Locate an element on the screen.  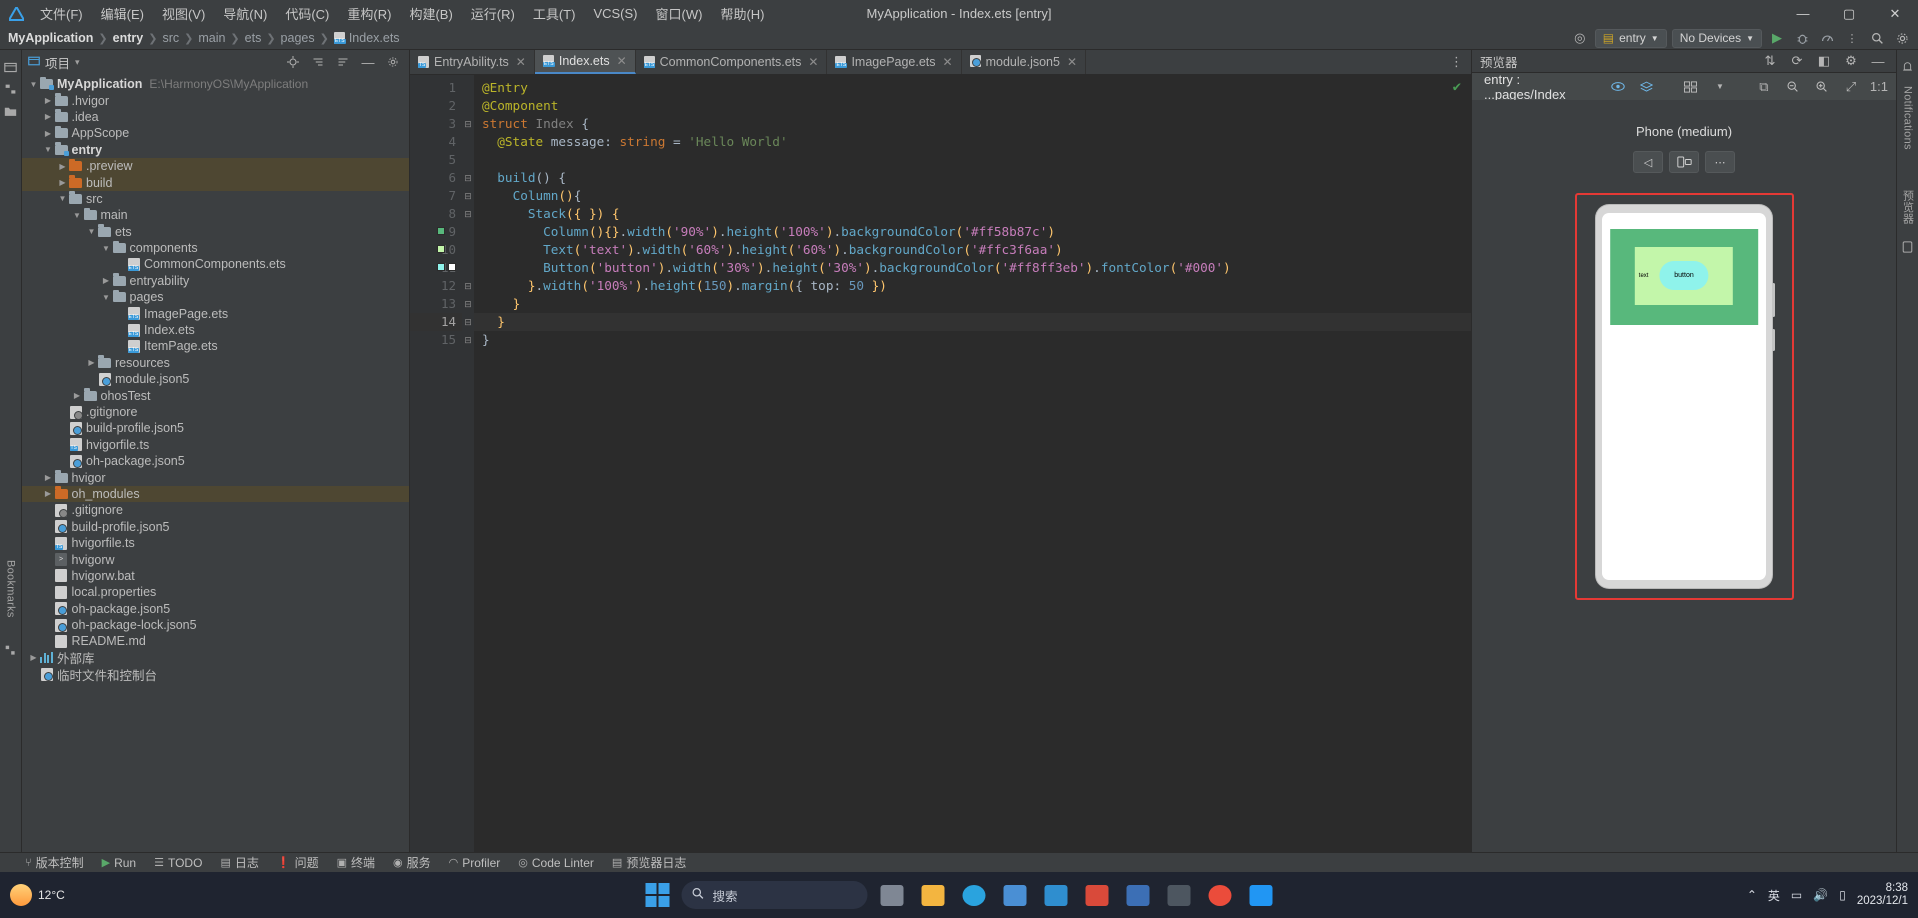
bottom-bar-profiler: ◠ Profiler is located at coordinates (475, 863).